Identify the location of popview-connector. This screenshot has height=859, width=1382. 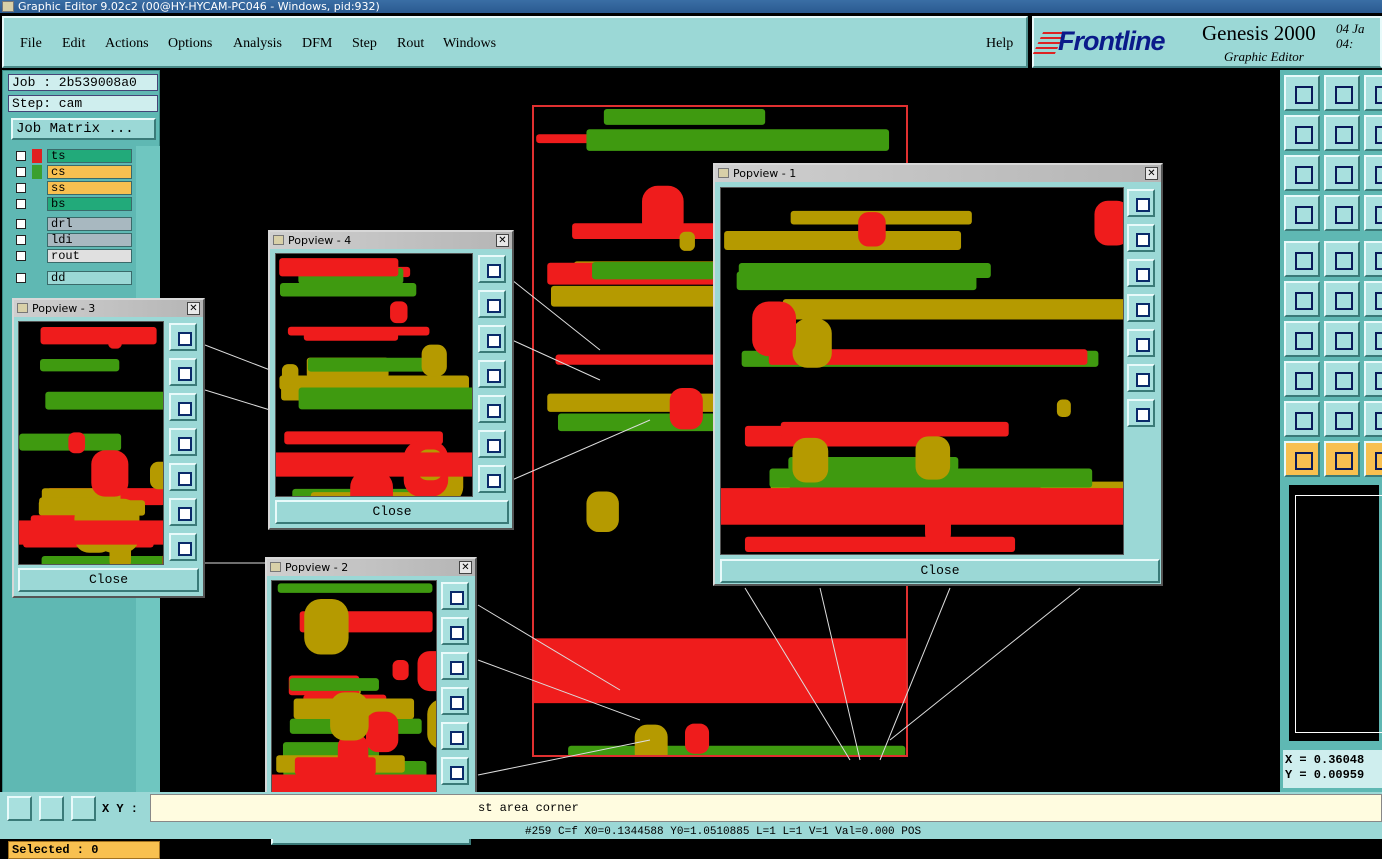
(797, 674).